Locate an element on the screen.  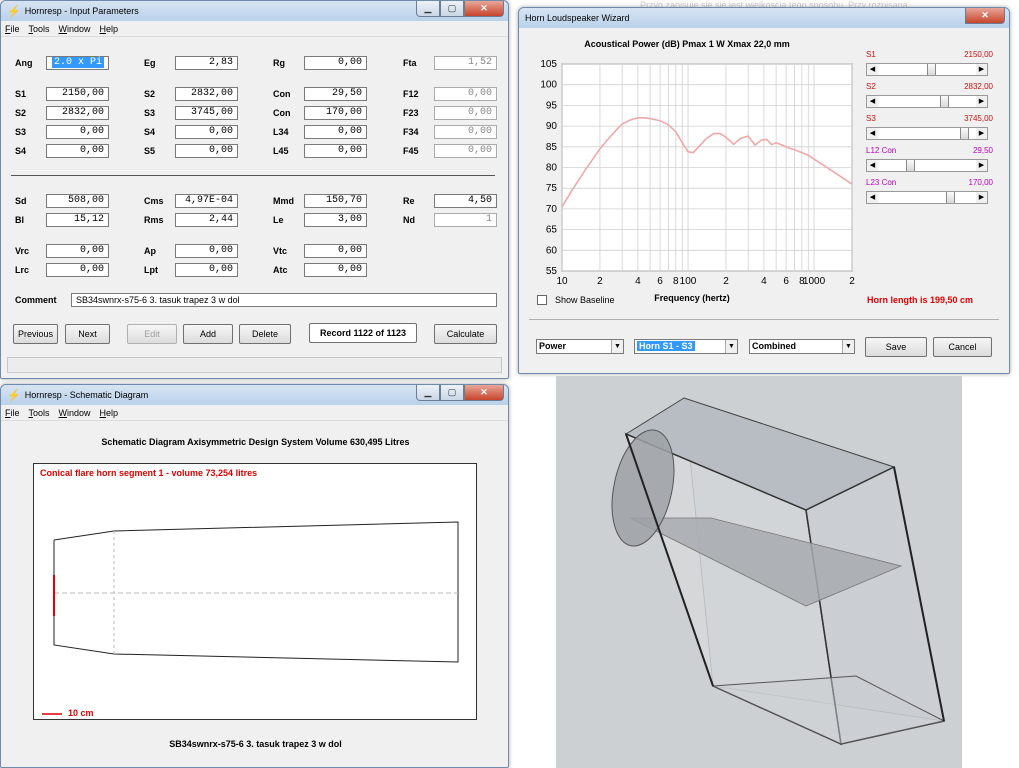
calculate-button: Calculate is located at coordinates (465, 334).